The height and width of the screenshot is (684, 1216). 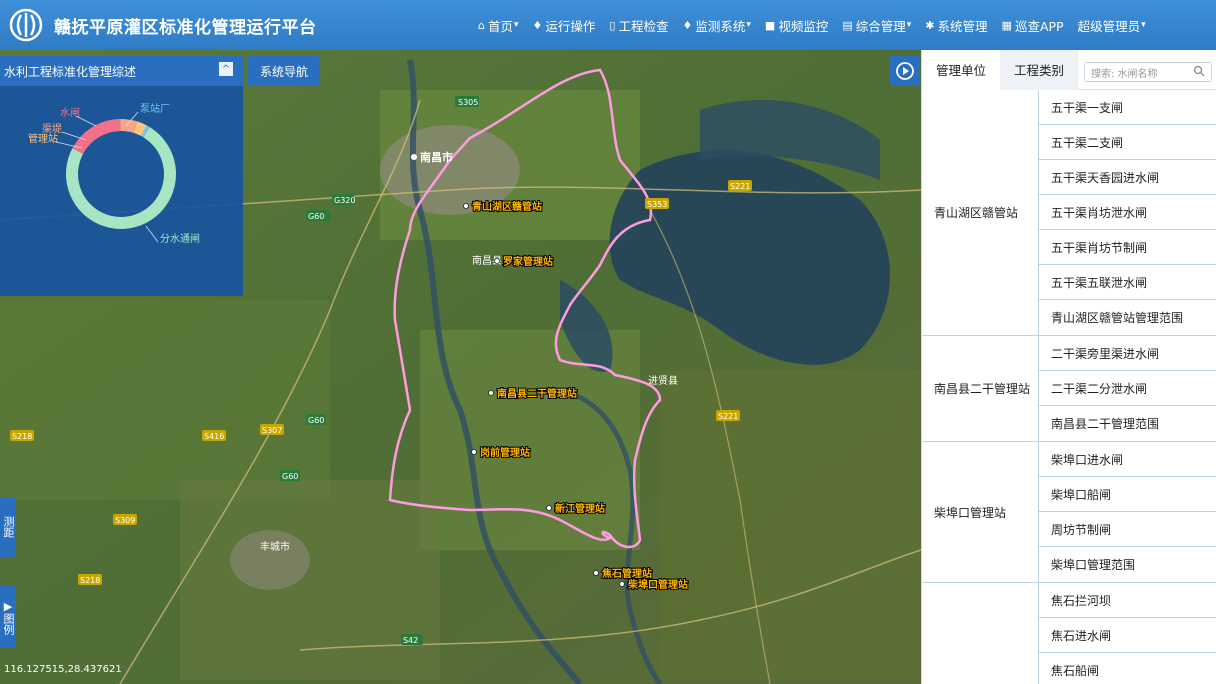 I want to click on svg-text: S218, so click(x=90, y=580).